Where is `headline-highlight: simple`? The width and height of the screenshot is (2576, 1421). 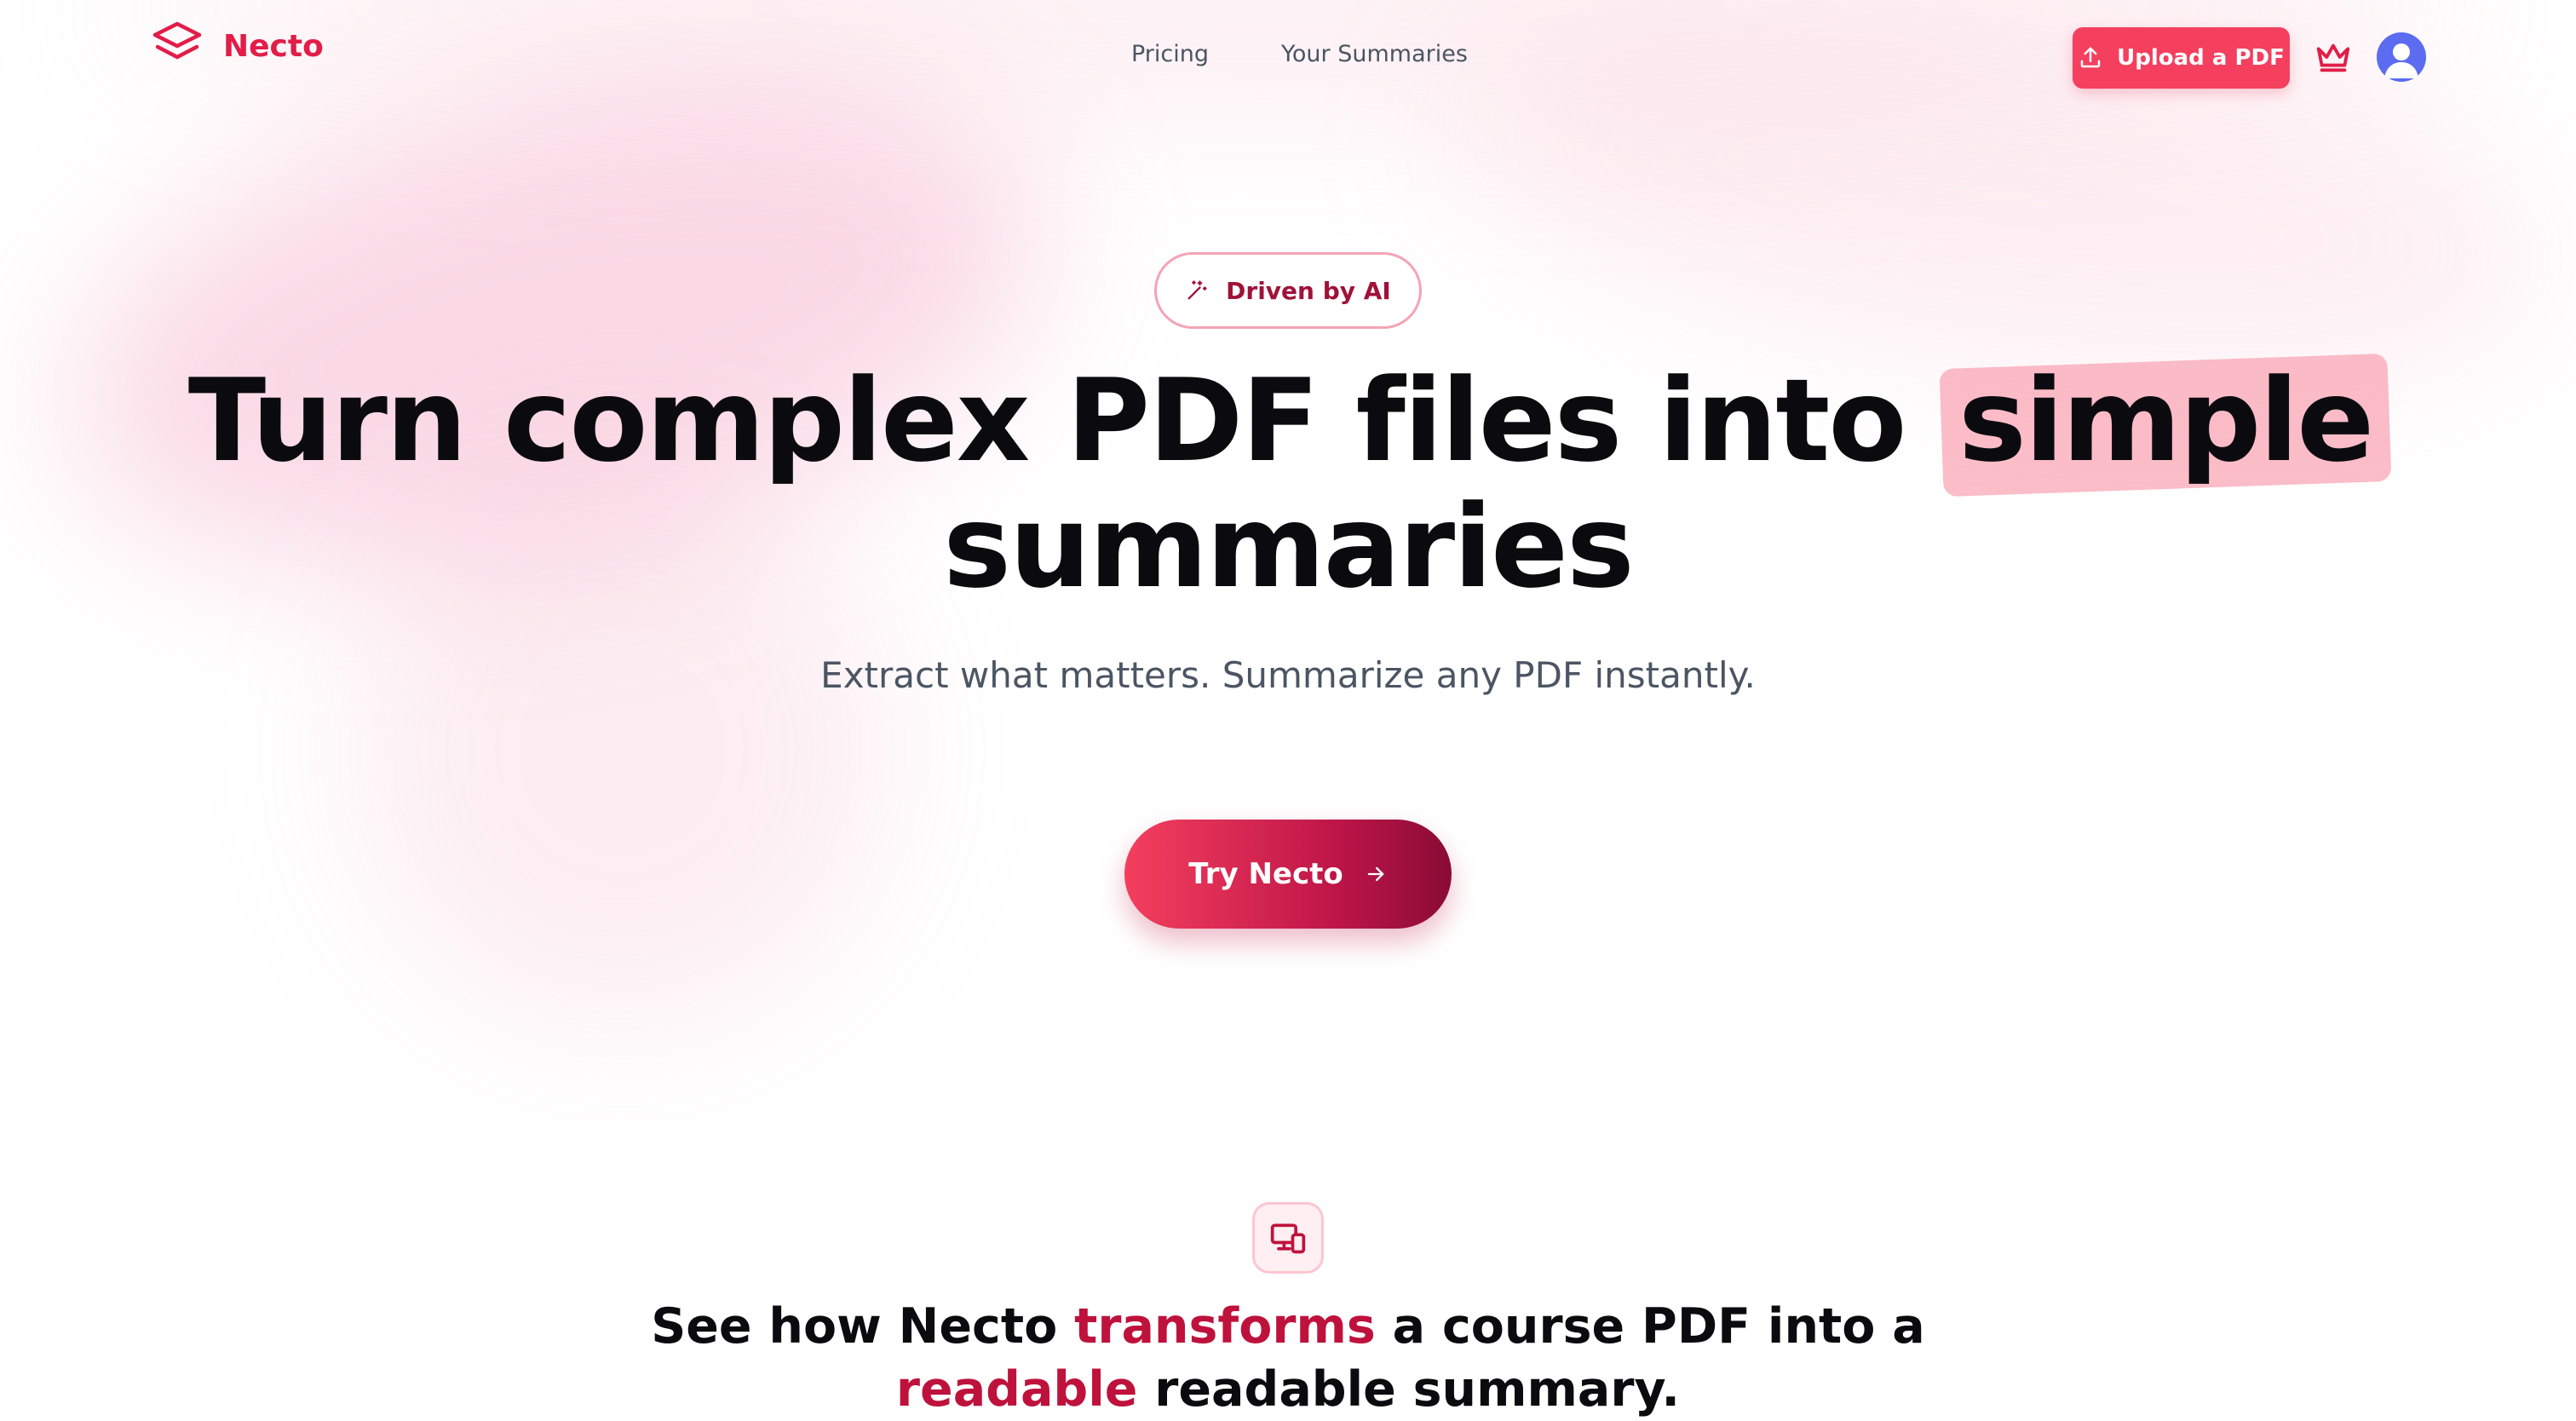
headline-highlight: simple is located at coordinates (2165, 425).